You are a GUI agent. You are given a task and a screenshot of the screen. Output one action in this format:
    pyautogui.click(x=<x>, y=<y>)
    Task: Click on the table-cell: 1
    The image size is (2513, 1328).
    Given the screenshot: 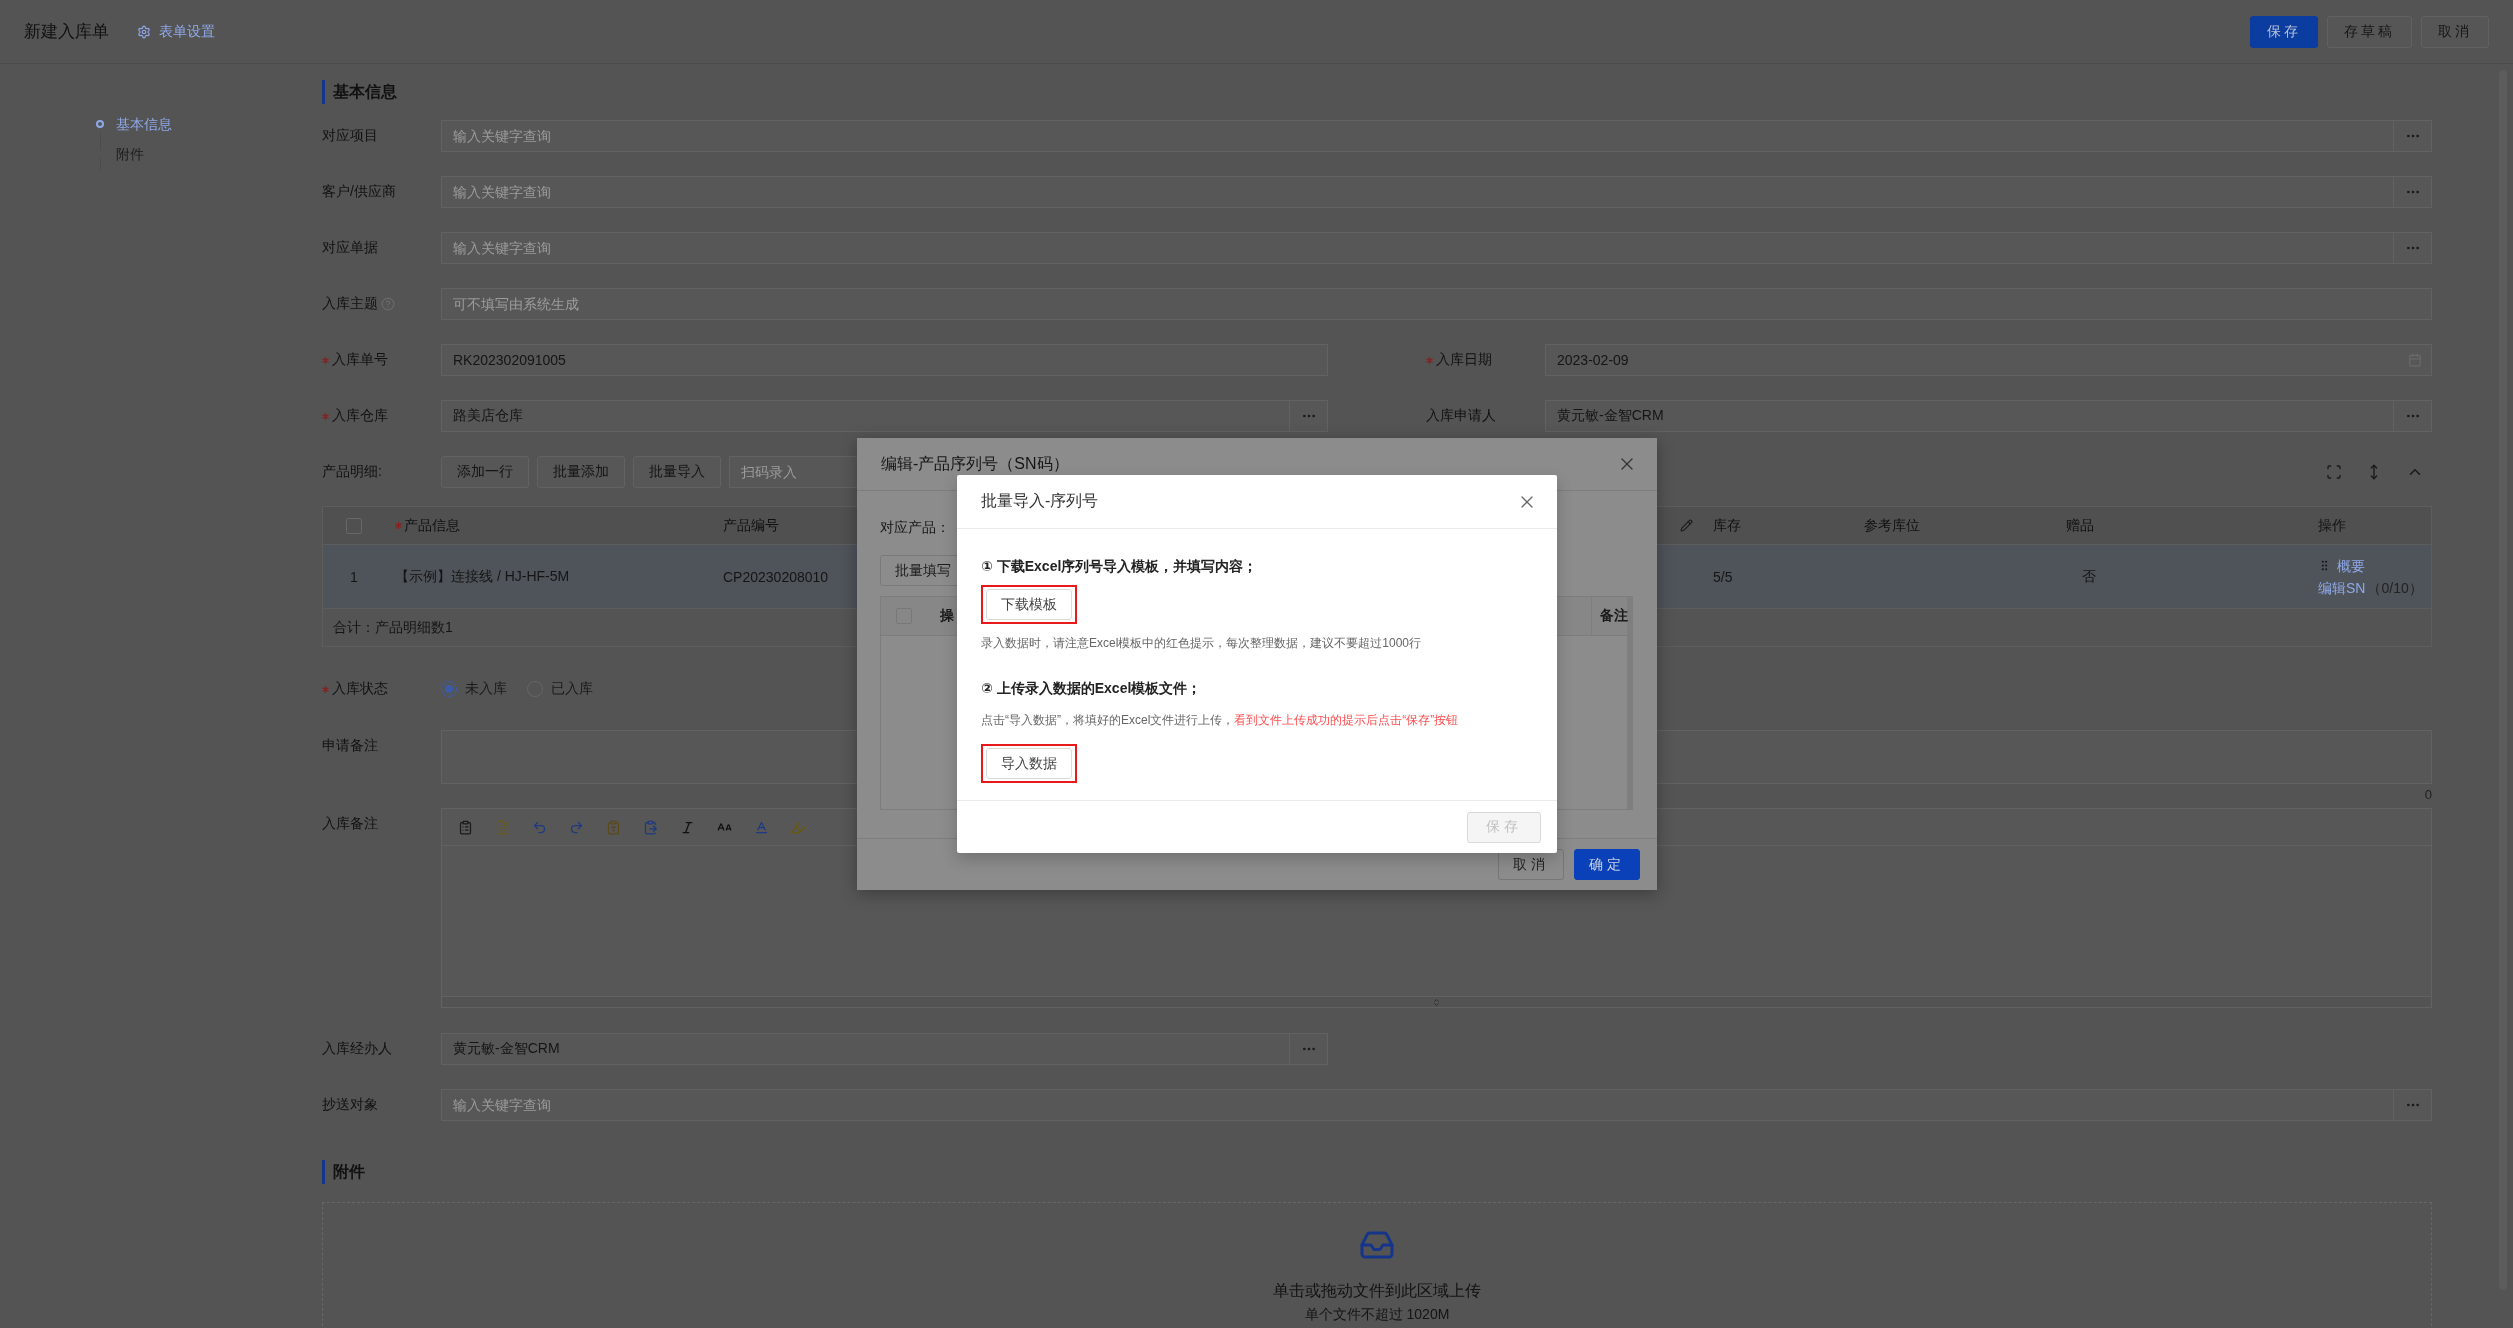 What is the action you would take?
    pyautogui.click(x=354, y=577)
    